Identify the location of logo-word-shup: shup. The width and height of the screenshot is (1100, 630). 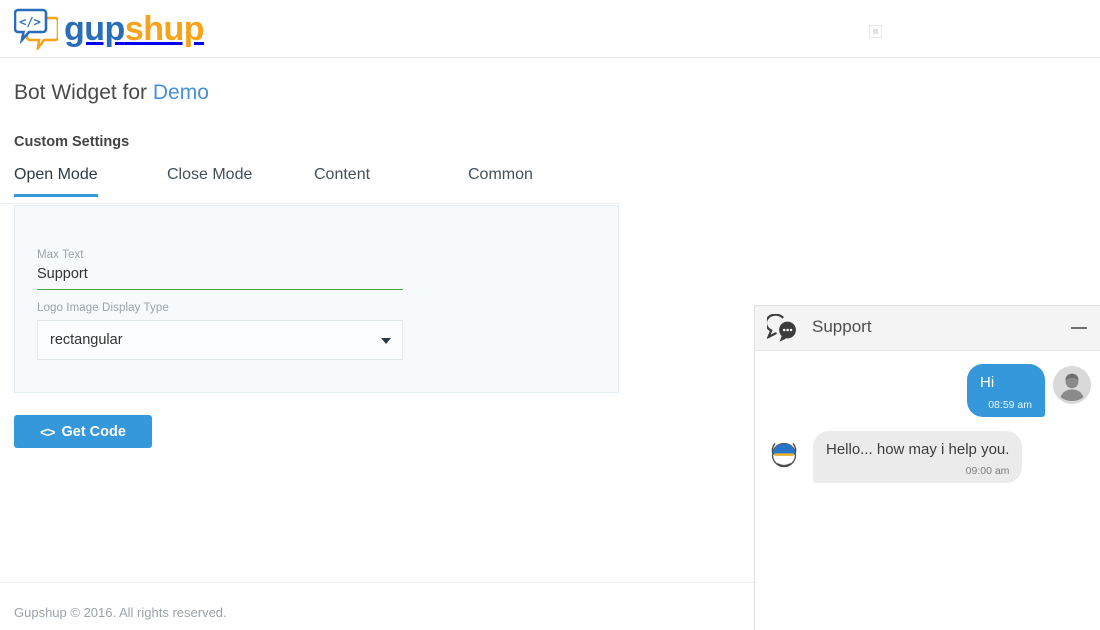
(164, 29).